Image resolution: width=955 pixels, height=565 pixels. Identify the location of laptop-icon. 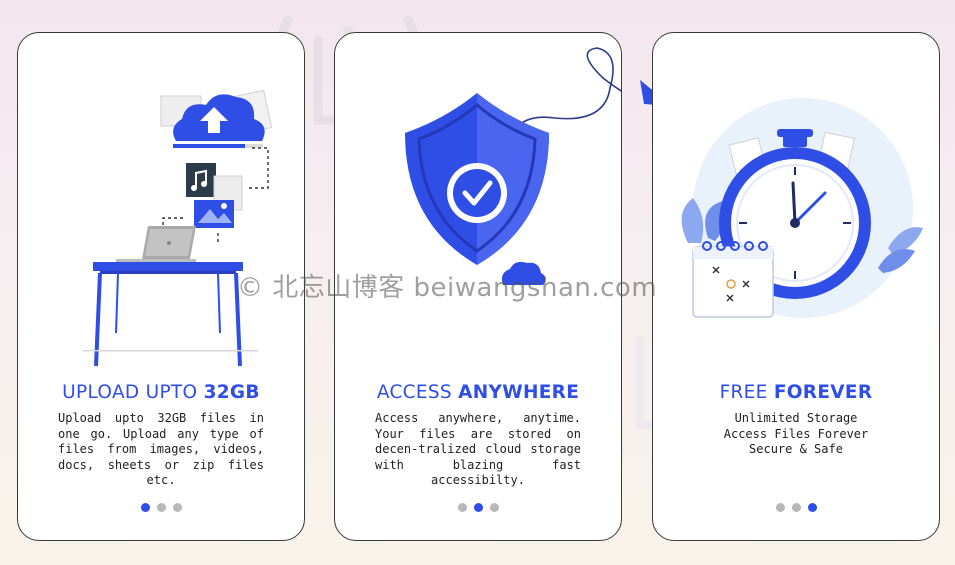
(156, 244).